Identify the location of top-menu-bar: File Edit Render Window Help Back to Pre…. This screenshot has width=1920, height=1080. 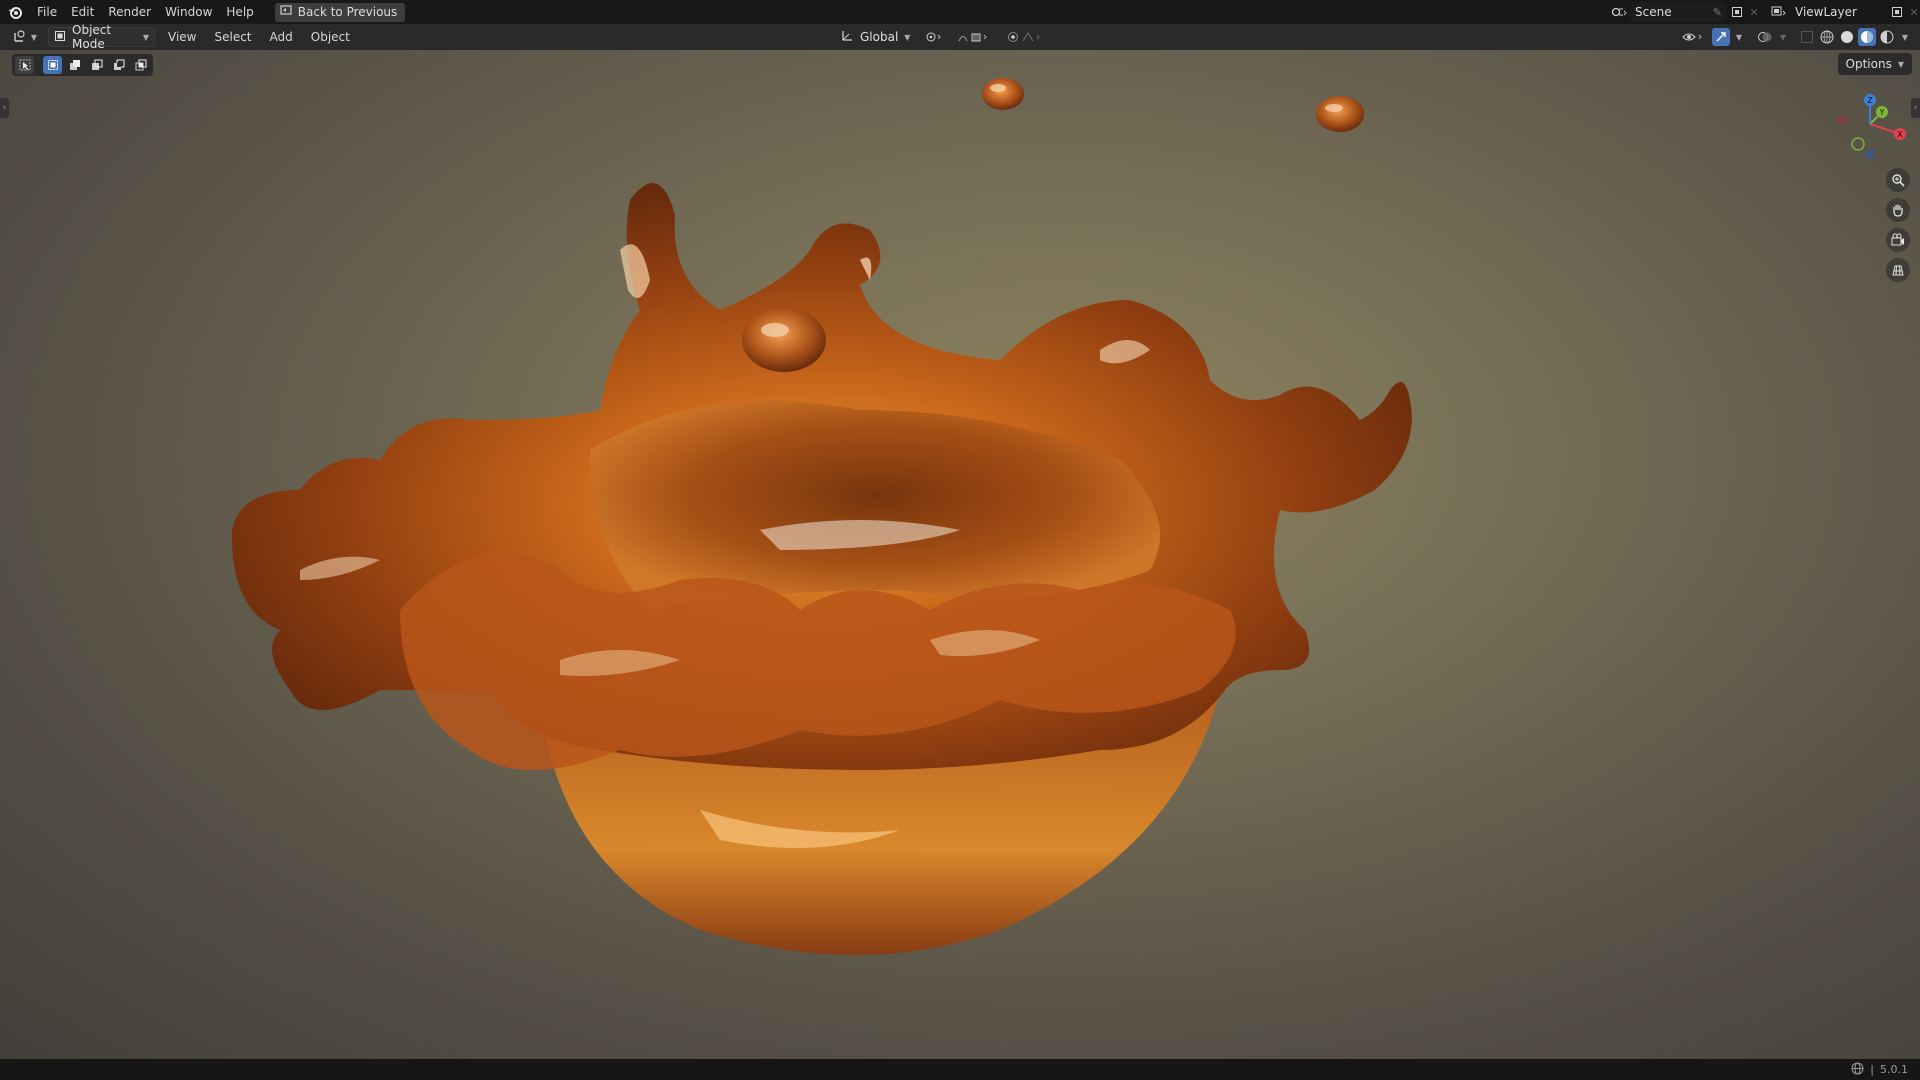
(960, 12).